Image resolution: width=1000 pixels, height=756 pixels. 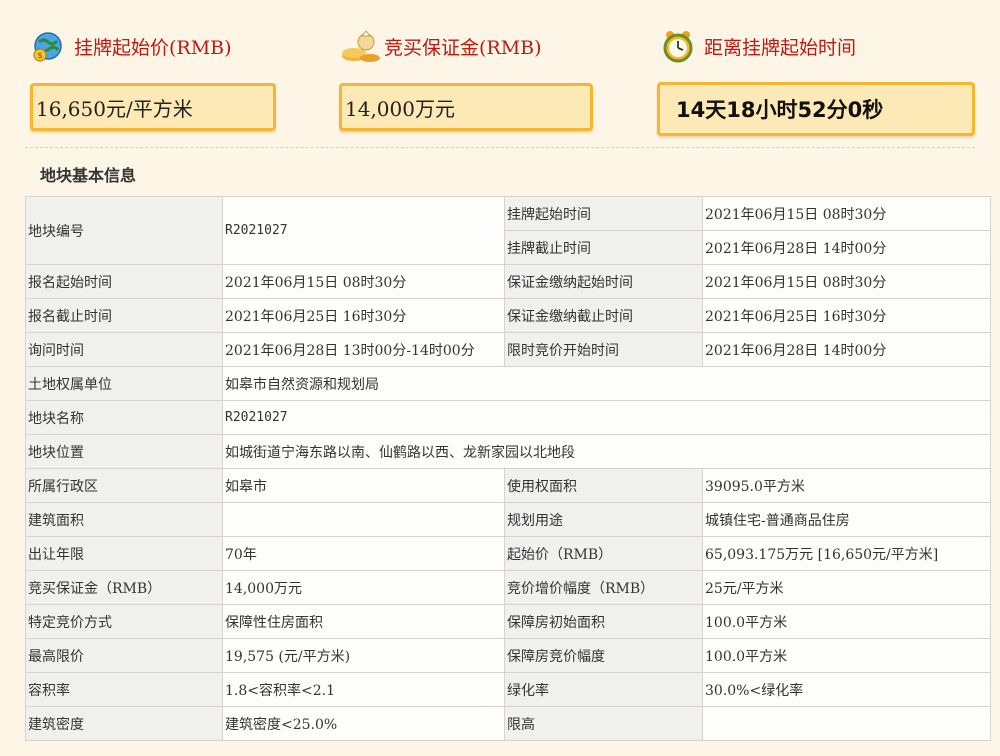 What do you see at coordinates (363, 655) in the screenshot?
I see `row-value: 19,575 (元/平方米)` at bounding box center [363, 655].